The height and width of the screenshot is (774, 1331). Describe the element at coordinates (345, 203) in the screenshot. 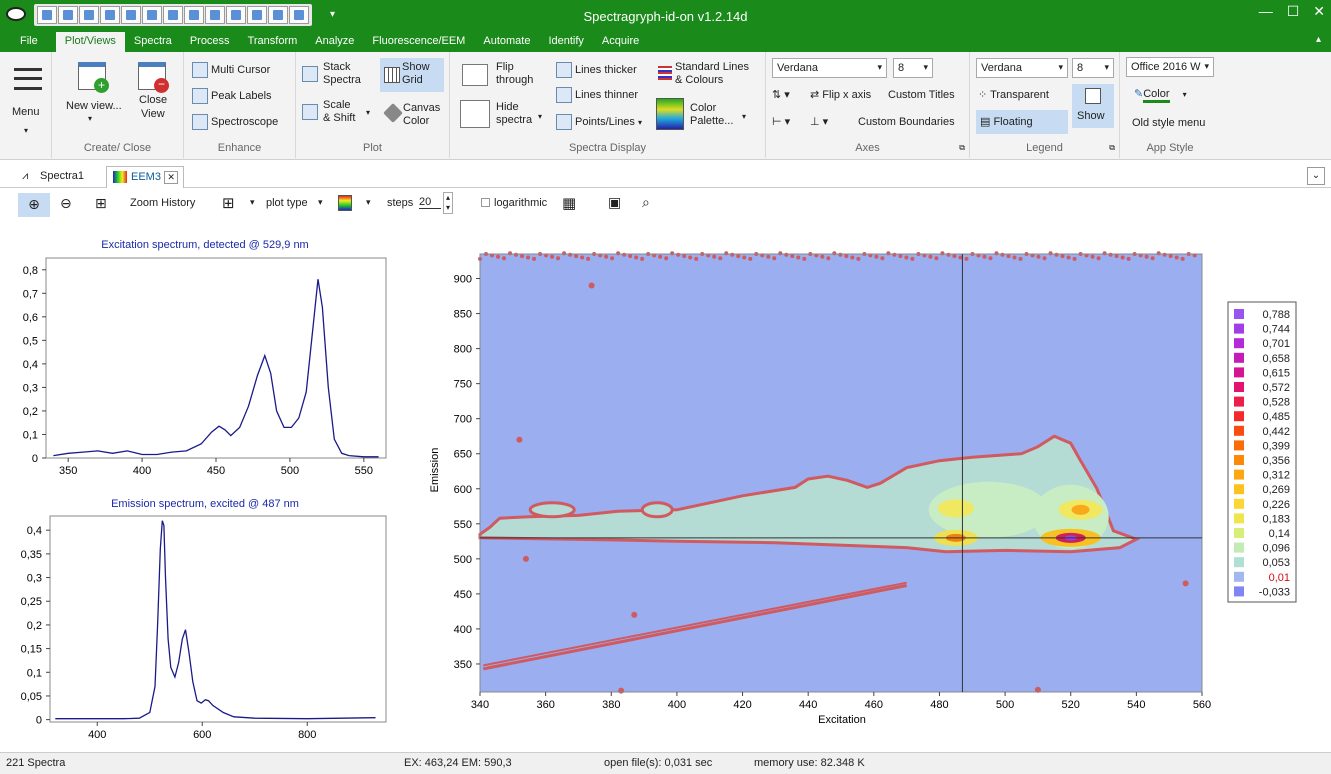

I see `color-scale-icon` at that location.